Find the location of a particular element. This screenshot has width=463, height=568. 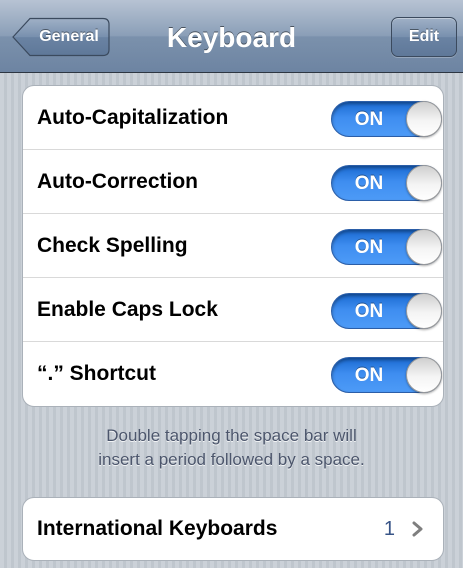

page-title: Keyboard is located at coordinates (231, 37).